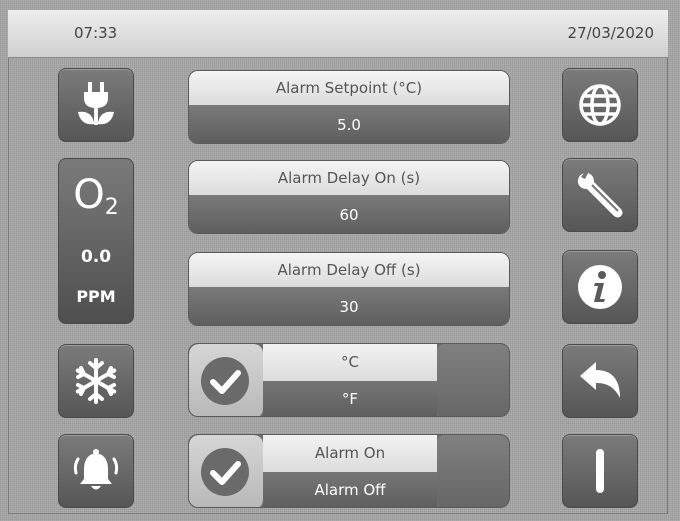 The image size is (680, 521). Describe the element at coordinates (96, 257) in the screenshot. I see `o2-value: 0.0` at that location.